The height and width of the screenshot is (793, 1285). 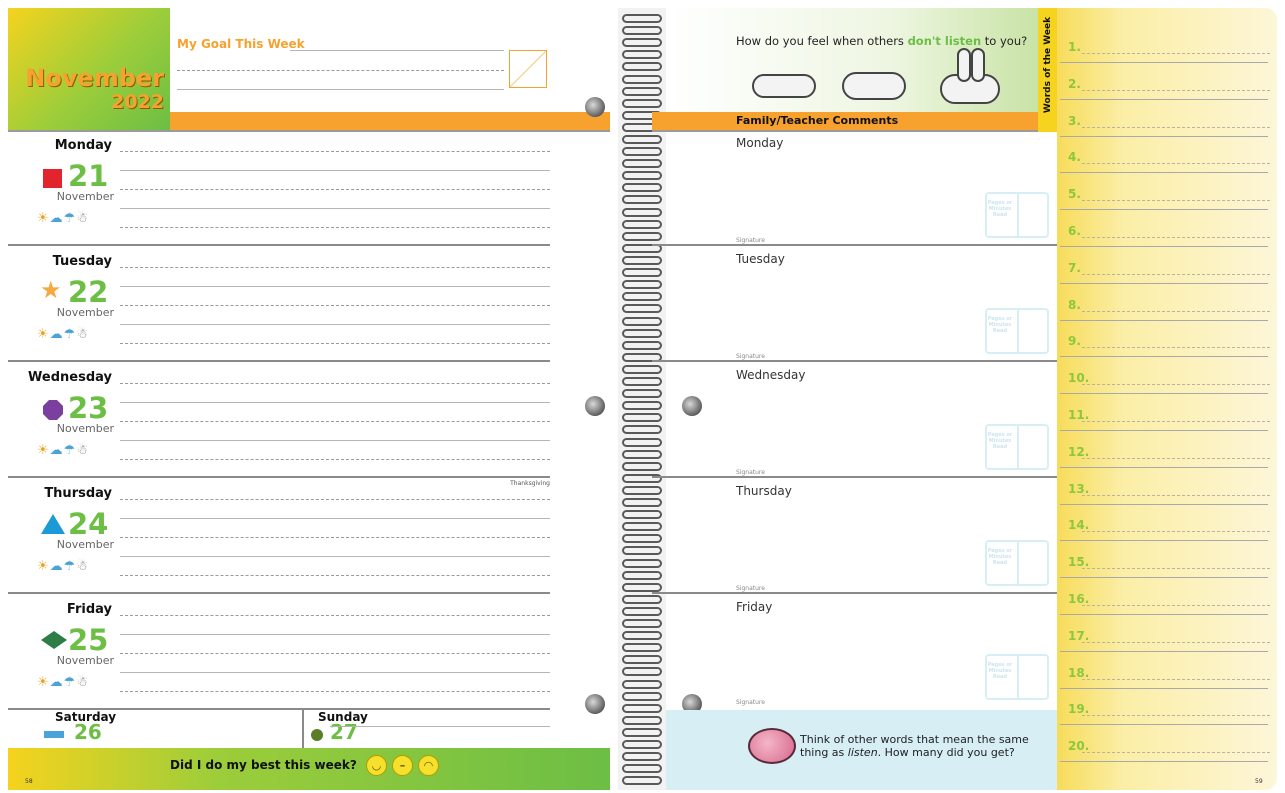 What do you see at coordinates (304, 765) in the screenshot?
I see `footer-question: Did I do my best this week? ◡ – ◠` at bounding box center [304, 765].